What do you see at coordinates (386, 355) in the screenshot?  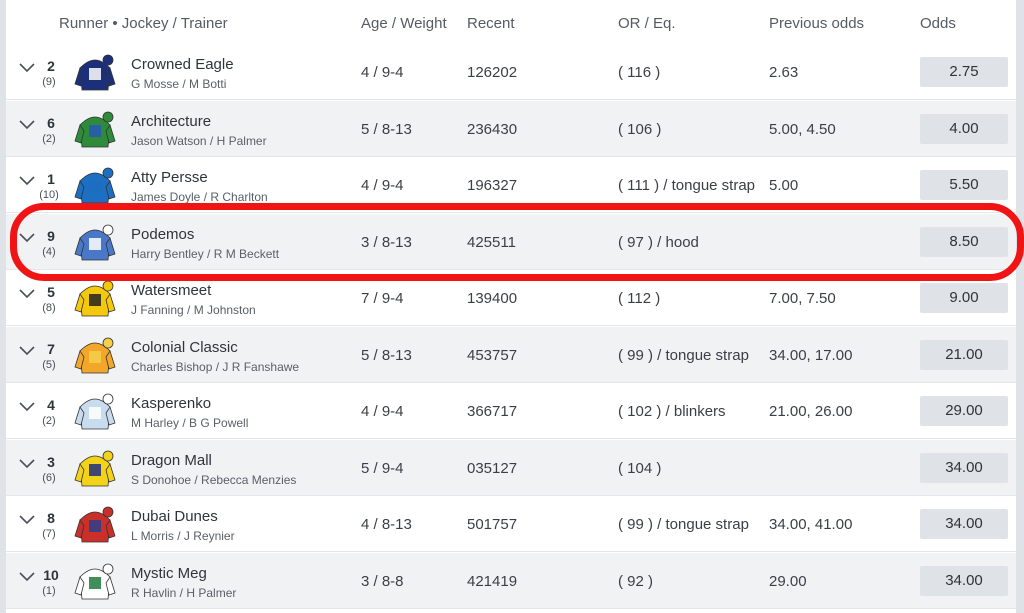 I see `age-weight: 5 / 8-13` at bounding box center [386, 355].